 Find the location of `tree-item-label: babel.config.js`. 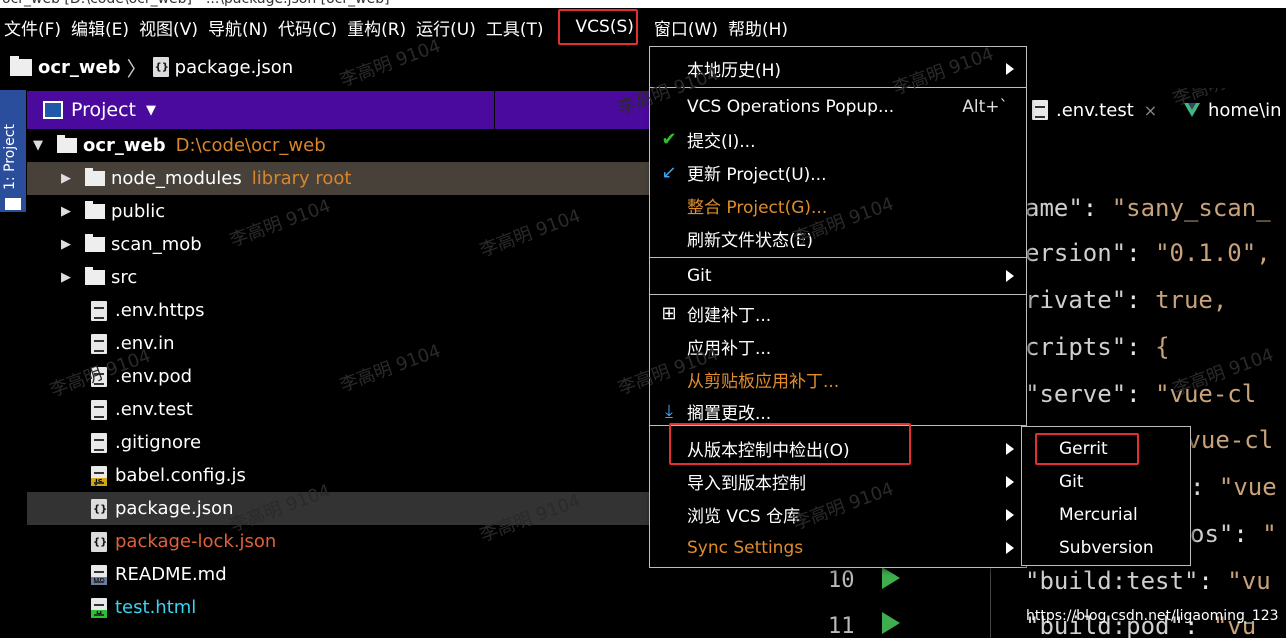

tree-item-label: babel.config.js is located at coordinates (180, 475).